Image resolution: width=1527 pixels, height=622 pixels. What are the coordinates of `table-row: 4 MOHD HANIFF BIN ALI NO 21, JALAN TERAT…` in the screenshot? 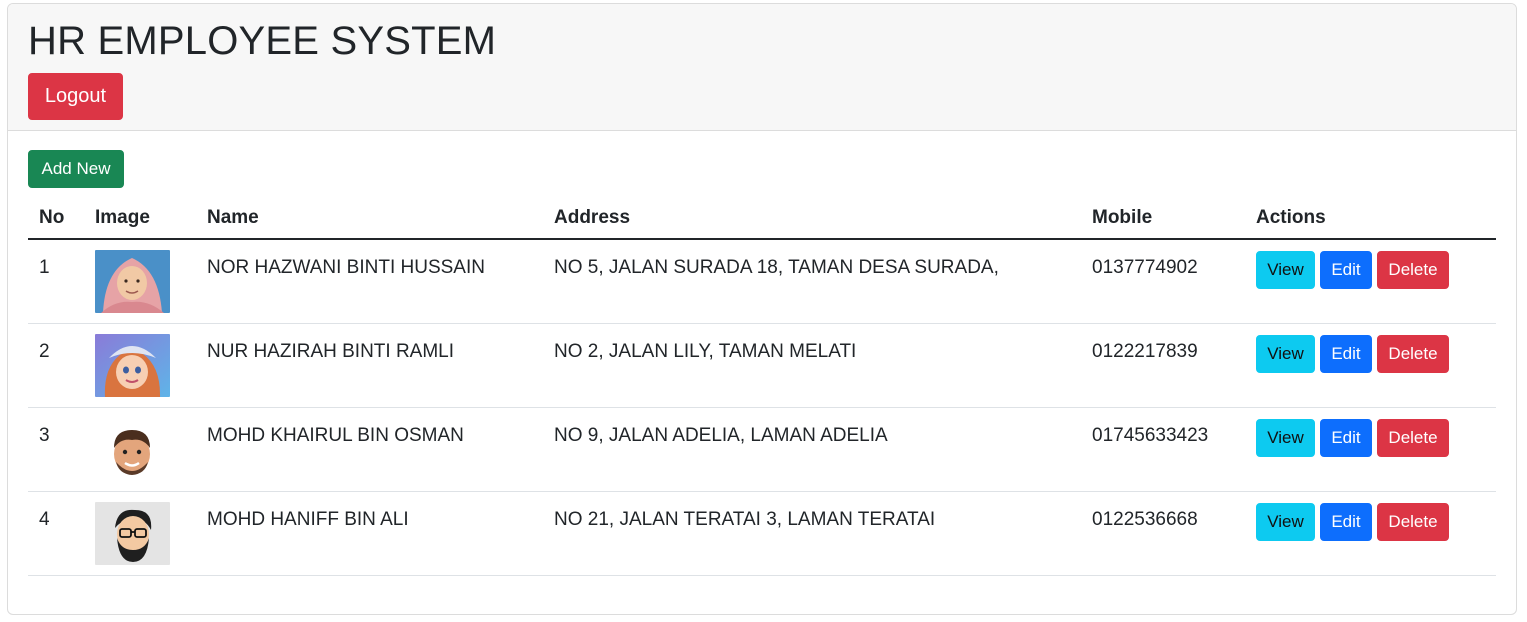 It's located at (762, 533).